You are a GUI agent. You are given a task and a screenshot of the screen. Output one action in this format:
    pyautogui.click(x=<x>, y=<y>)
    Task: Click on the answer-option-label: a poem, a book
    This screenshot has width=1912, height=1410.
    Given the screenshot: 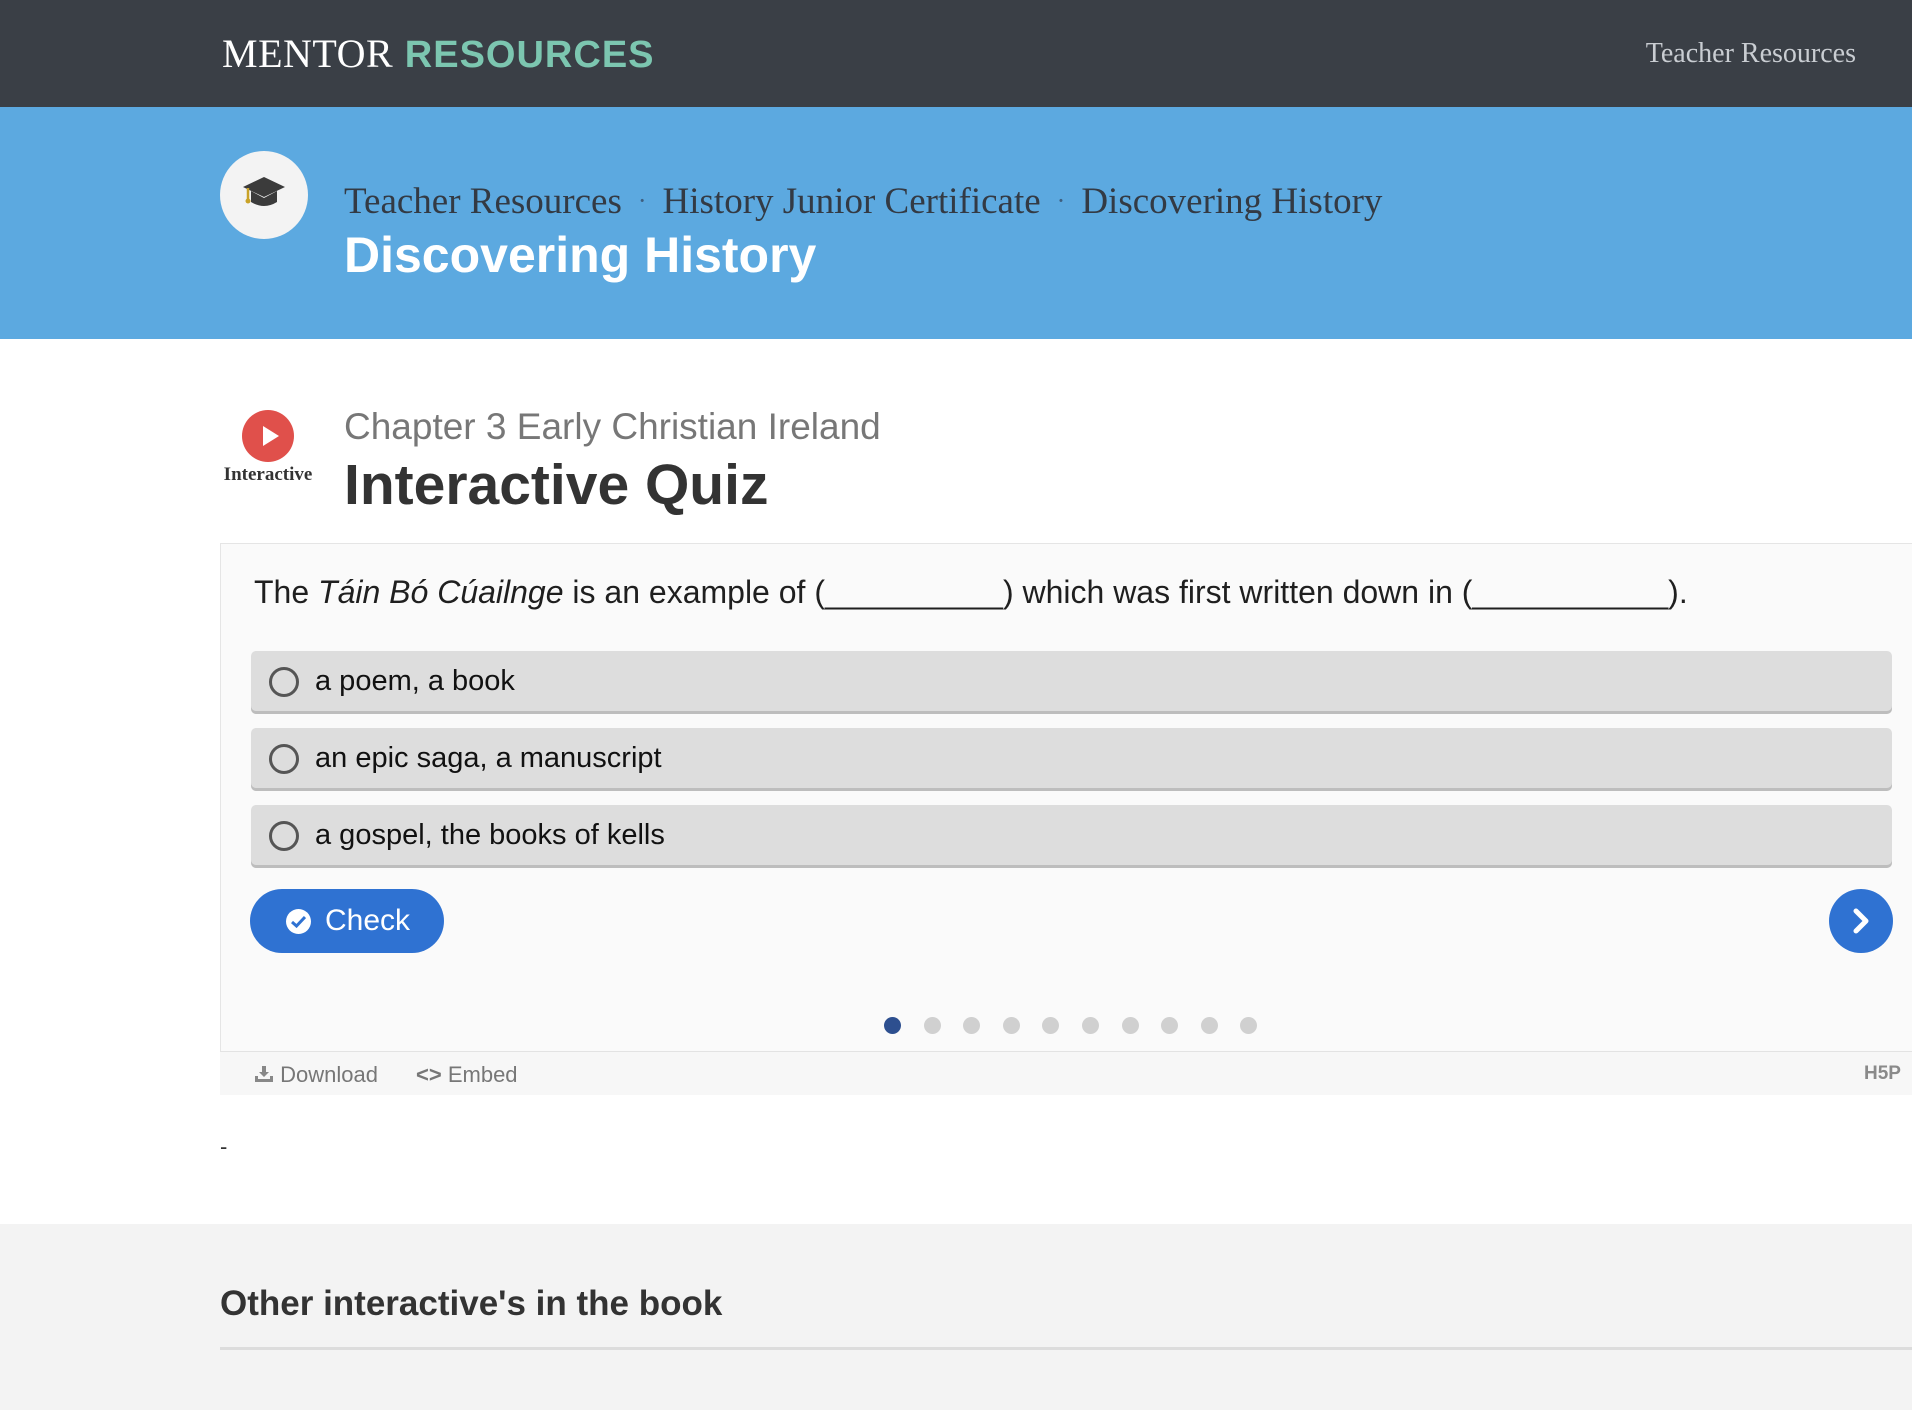 What is the action you would take?
    pyautogui.click(x=415, y=681)
    